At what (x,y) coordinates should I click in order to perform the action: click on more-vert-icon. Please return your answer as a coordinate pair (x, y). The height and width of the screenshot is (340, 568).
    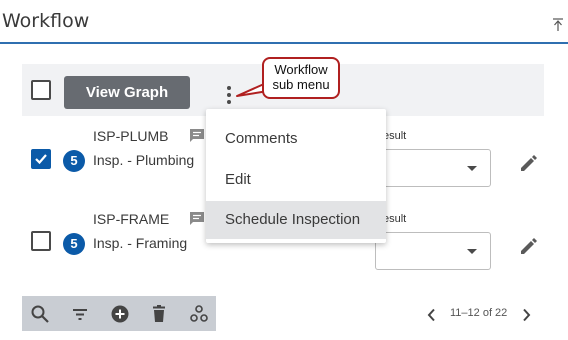
    Looking at the image, I should click on (229, 97).